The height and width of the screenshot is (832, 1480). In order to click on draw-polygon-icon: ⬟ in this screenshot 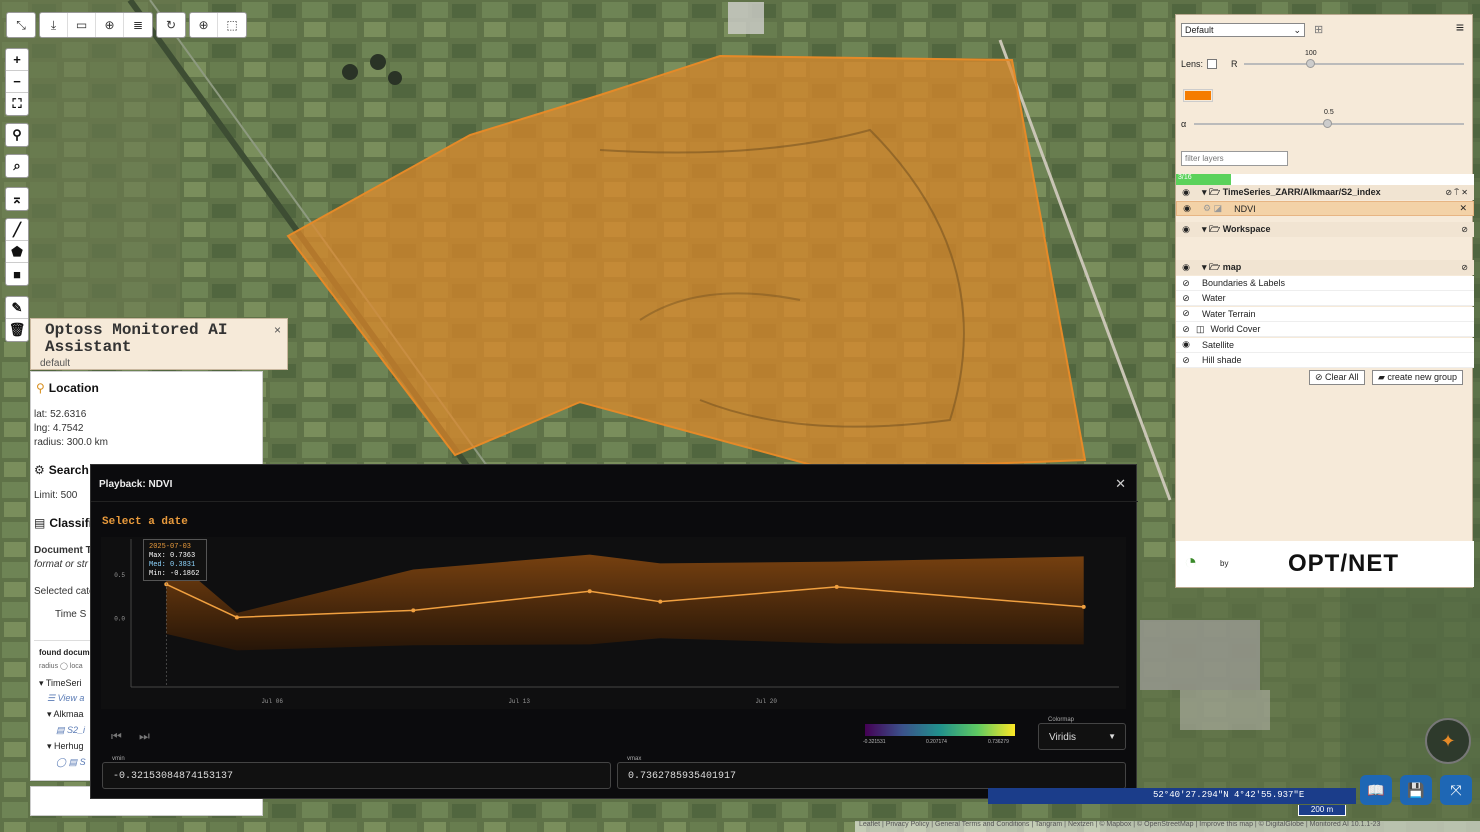, I will do `click(17, 252)`.